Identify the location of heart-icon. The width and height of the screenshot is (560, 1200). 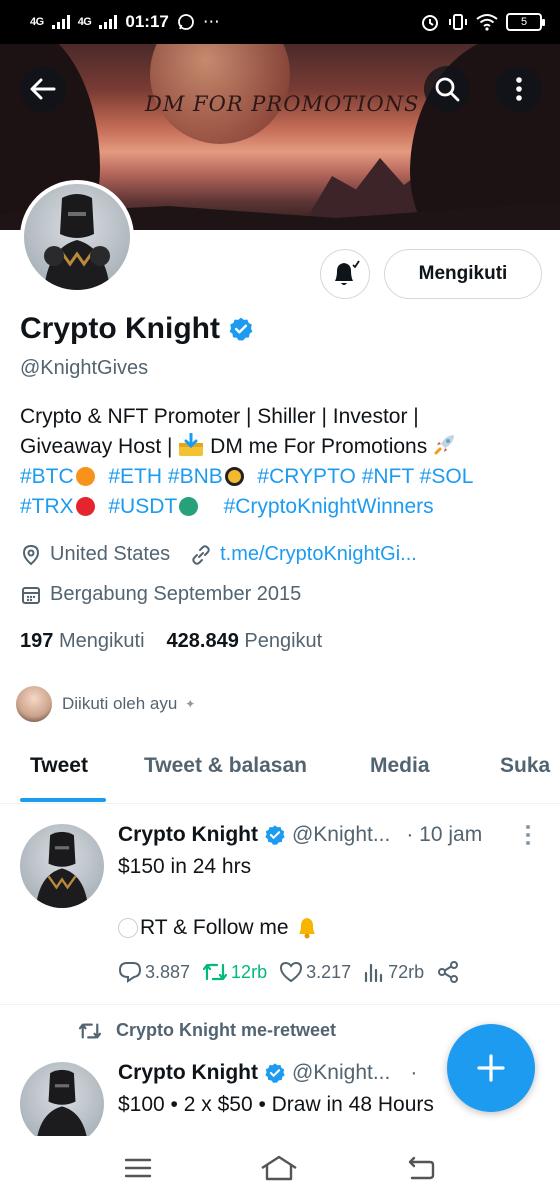
(291, 972).